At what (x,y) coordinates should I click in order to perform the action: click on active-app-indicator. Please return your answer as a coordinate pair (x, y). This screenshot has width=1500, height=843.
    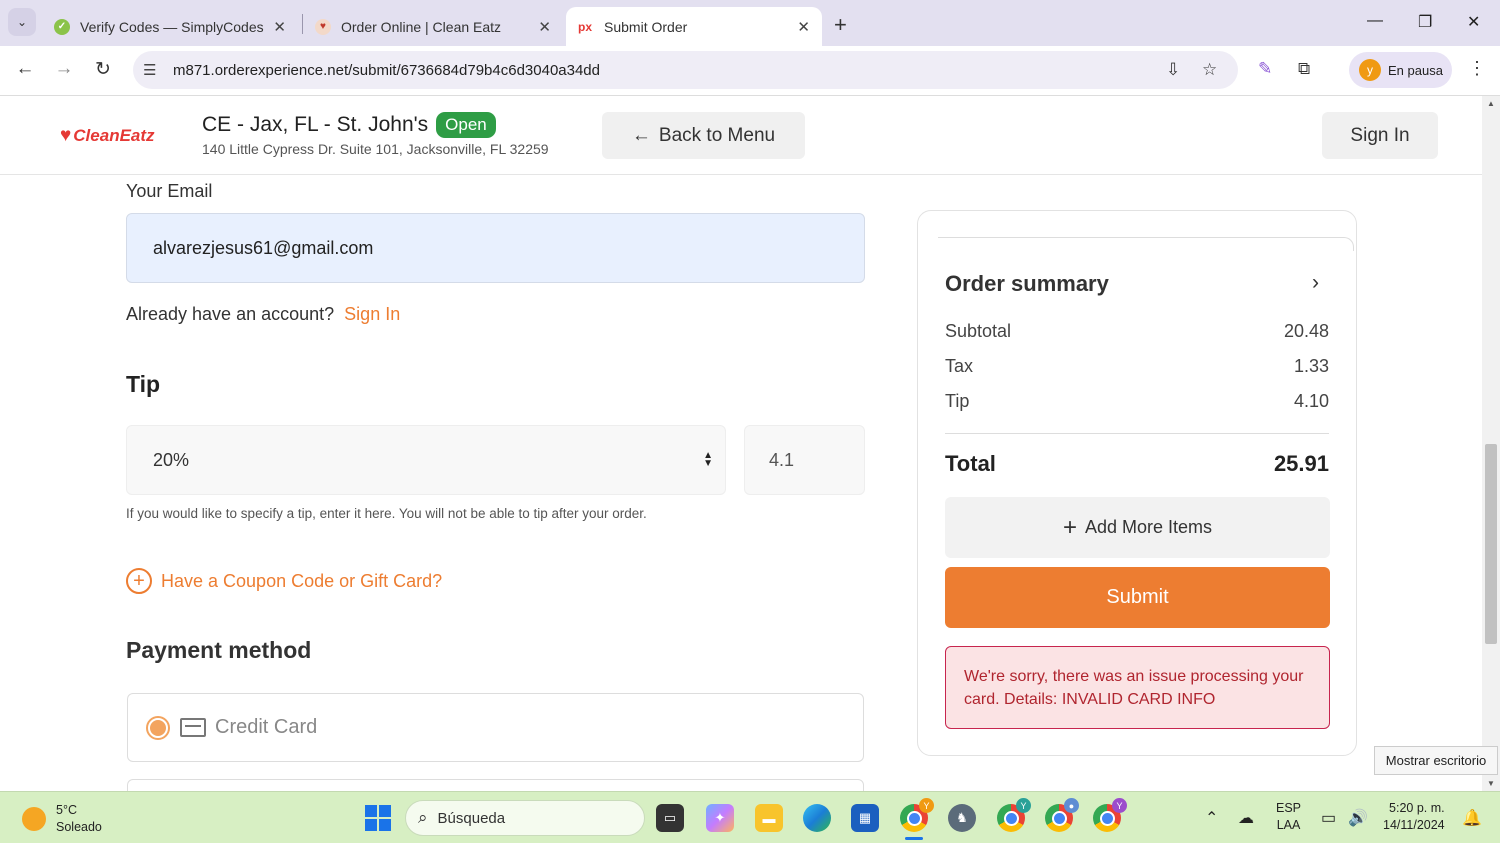
    Looking at the image, I should click on (914, 838).